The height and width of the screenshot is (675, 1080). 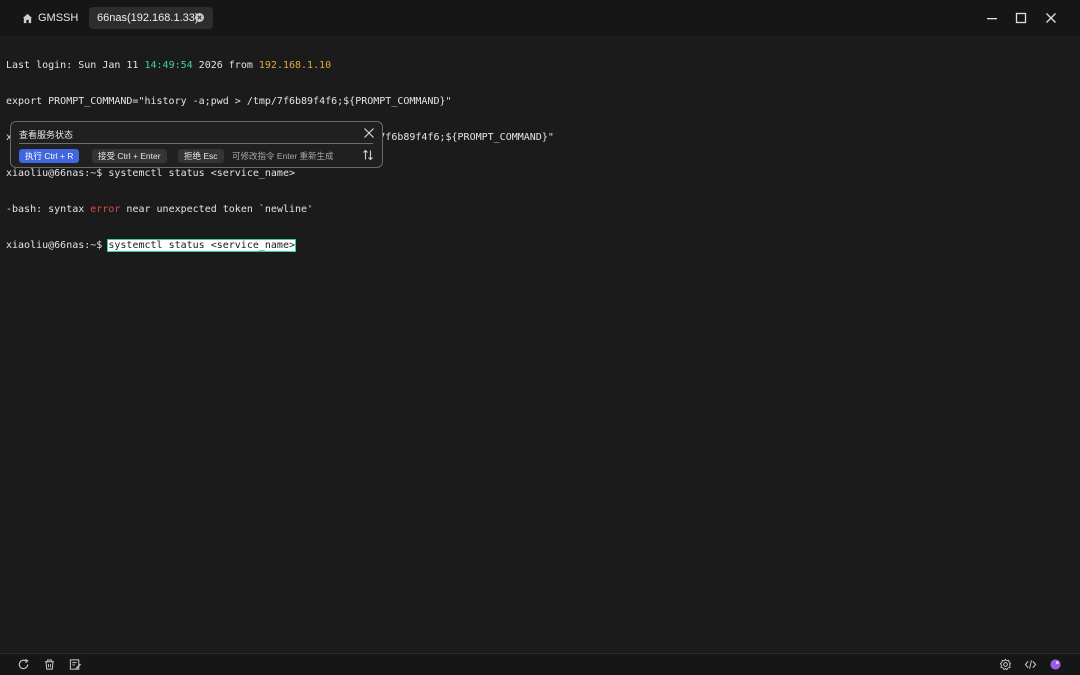 What do you see at coordinates (57, 245) in the screenshot?
I see `prompt: xiaoliu@66nas:~$` at bounding box center [57, 245].